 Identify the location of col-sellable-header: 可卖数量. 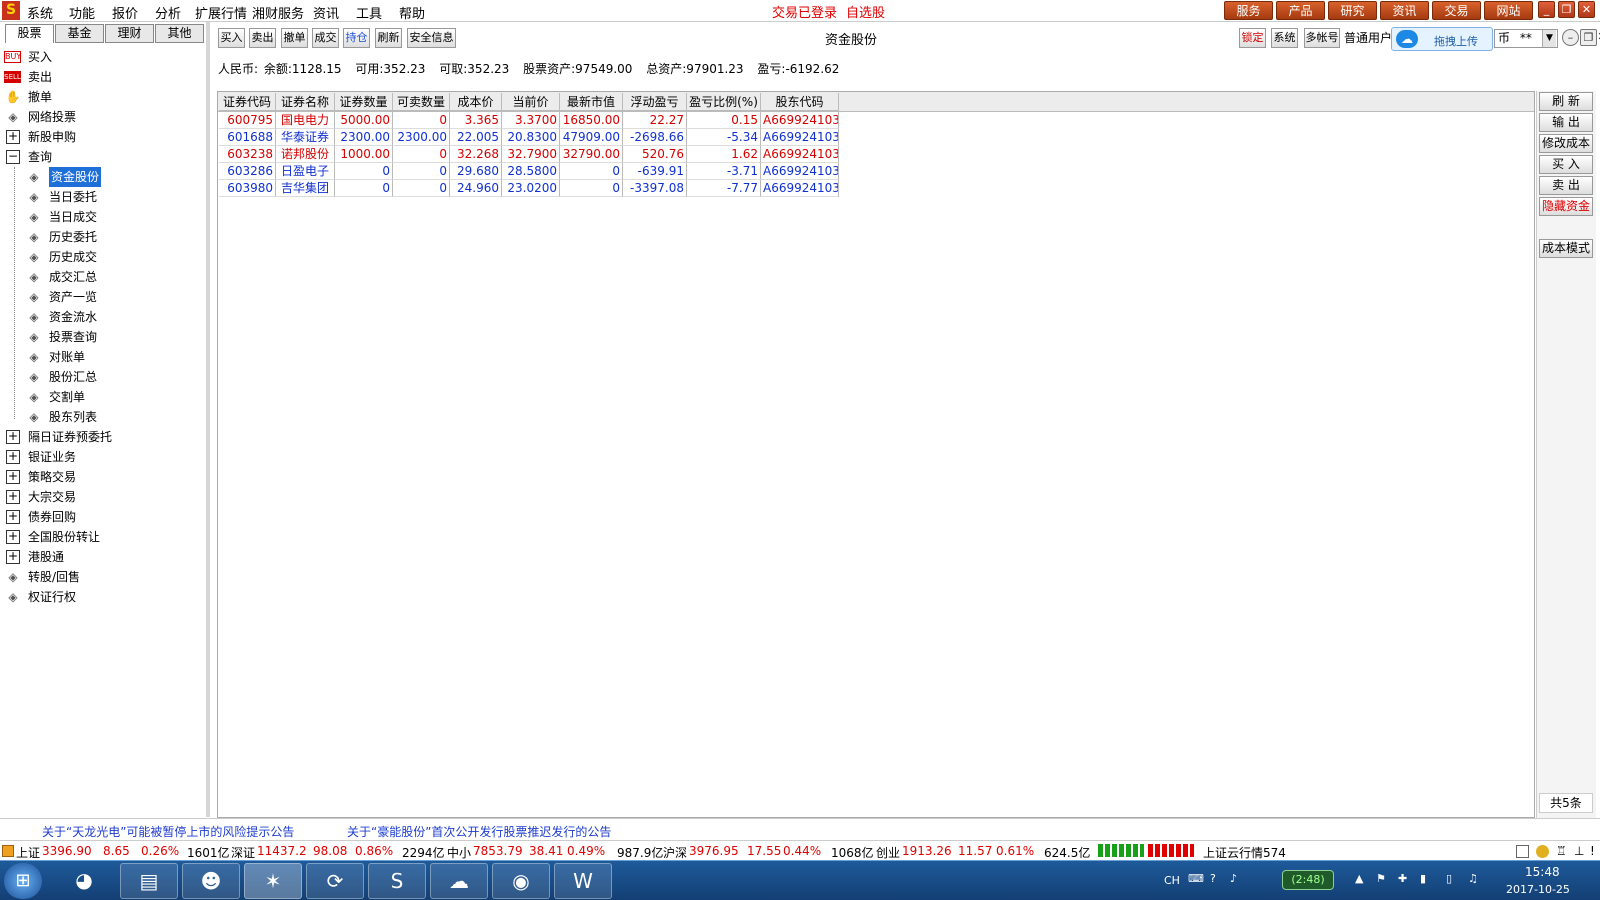
(421, 102).